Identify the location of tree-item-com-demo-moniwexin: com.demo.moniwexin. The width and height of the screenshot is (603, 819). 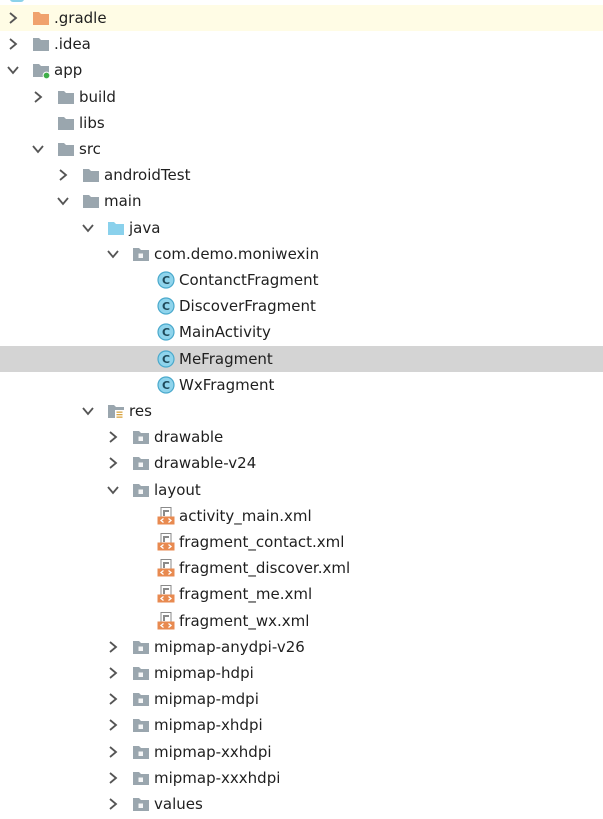
(301, 254).